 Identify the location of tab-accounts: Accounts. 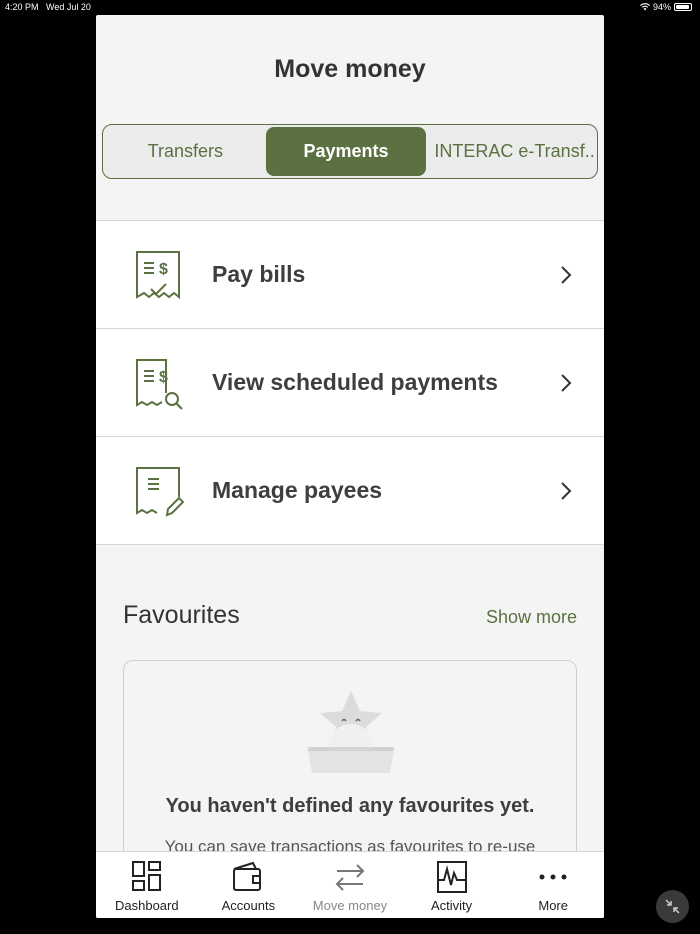
(249, 885).